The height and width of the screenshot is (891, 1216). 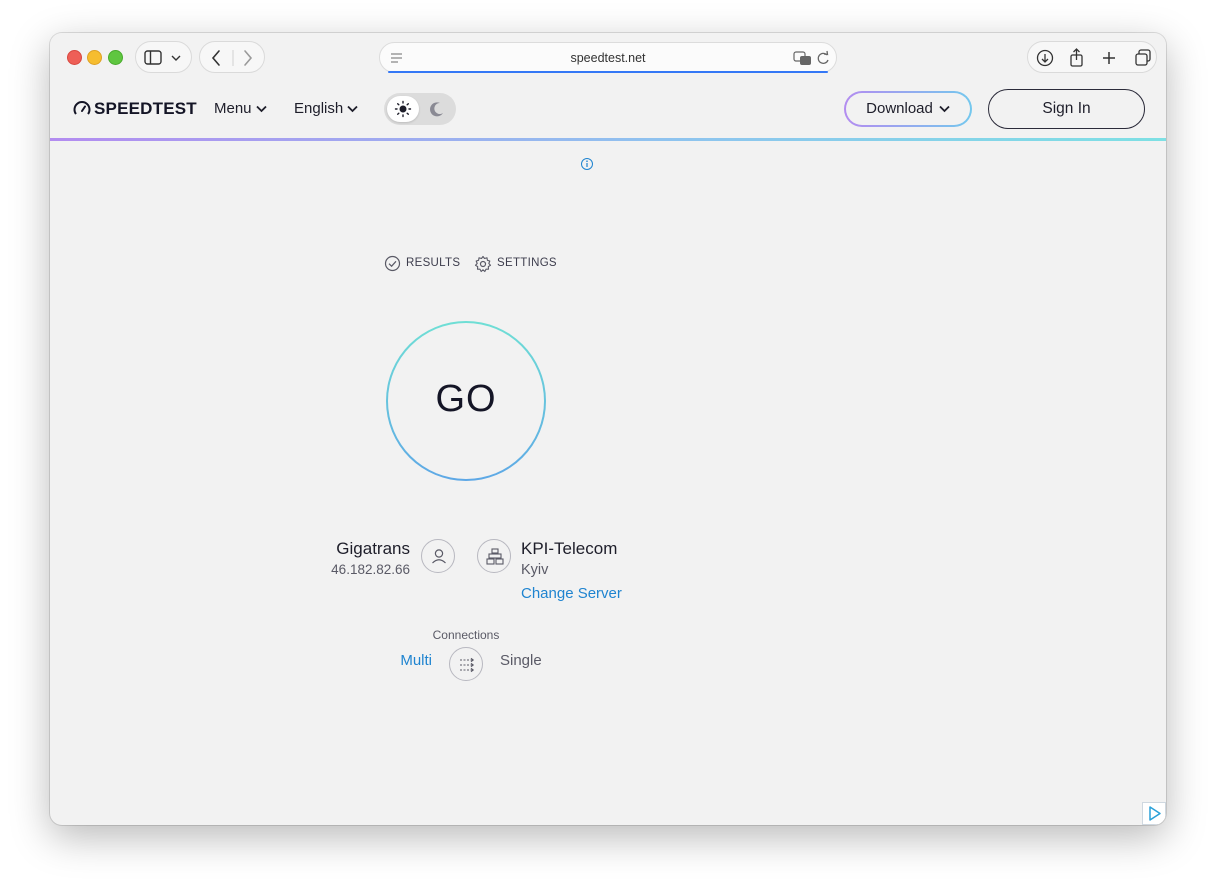 I want to click on header-gradient-divider, so click(x=608, y=139).